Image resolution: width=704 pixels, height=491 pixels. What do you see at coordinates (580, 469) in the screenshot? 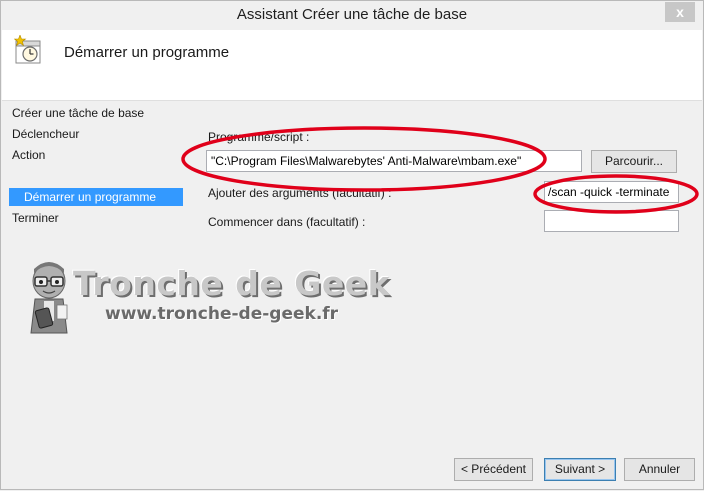
I see `next-button: Suivant >` at bounding box center [580, 469].